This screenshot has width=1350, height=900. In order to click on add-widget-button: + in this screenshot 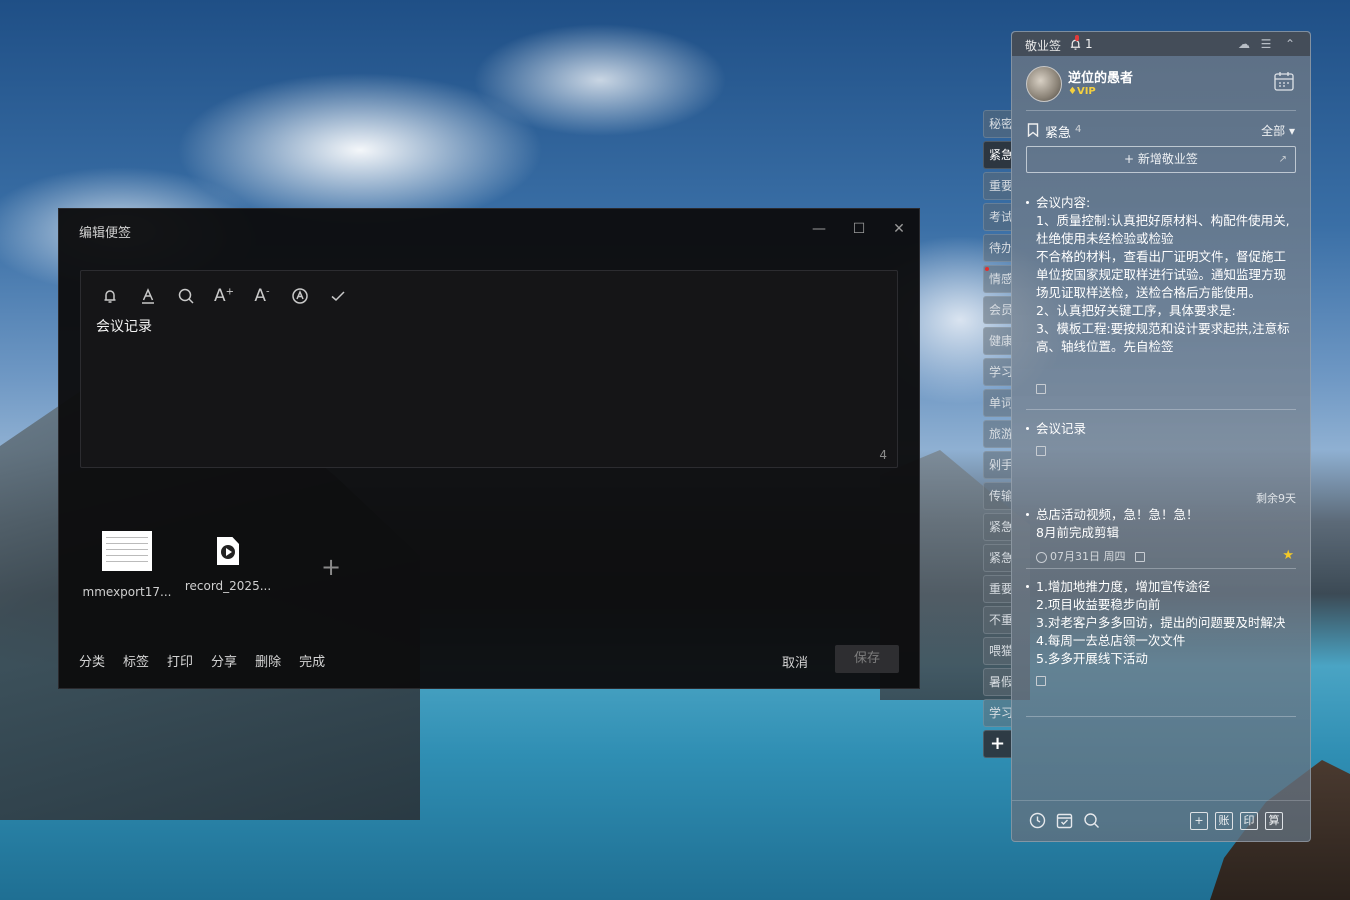, I will do `click(1199, 821)`.